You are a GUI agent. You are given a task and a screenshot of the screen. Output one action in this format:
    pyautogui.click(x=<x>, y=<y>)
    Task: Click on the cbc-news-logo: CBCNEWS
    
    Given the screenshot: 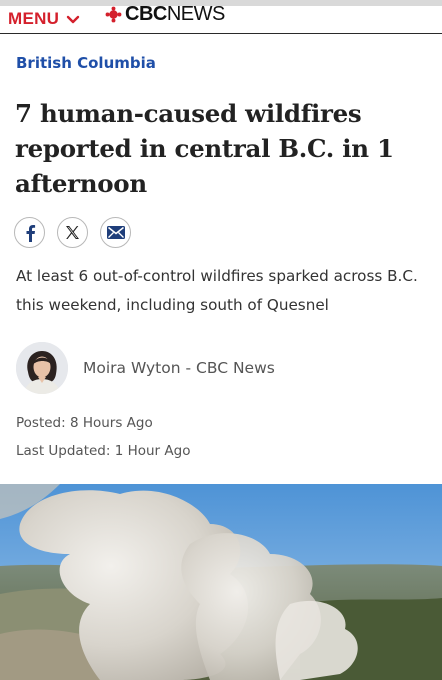 What is the action you would take?
    pyautogui.click(x=165, y=14)
    